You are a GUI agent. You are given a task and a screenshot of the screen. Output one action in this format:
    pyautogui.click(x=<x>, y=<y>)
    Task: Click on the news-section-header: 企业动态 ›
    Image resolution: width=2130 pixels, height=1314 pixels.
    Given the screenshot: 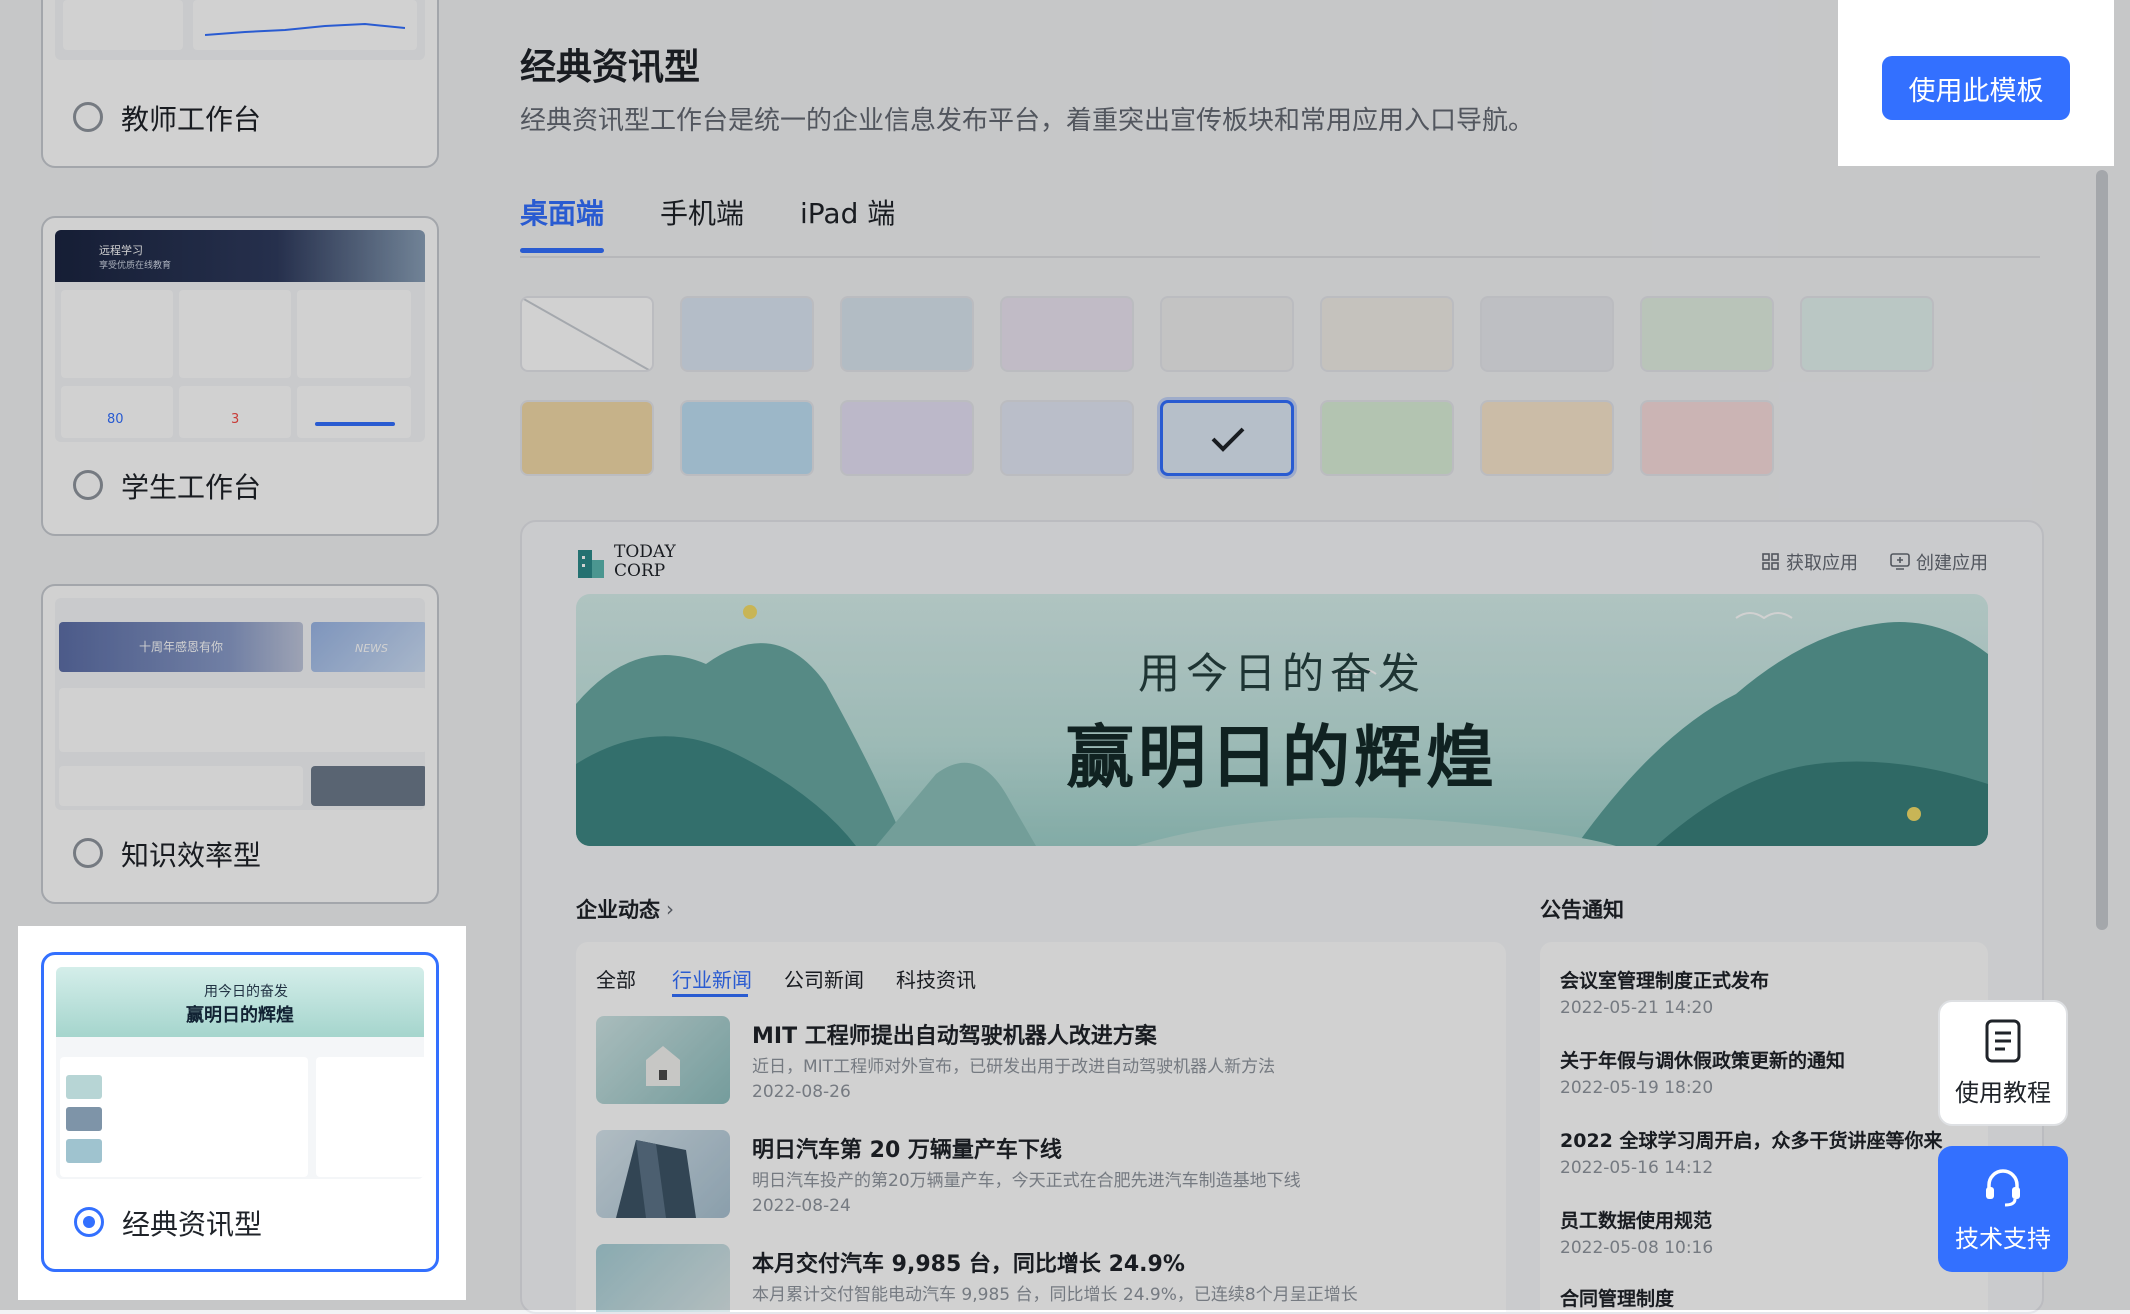 What is the action you would take?
    pyautogui.click(x=625, y=909)
    